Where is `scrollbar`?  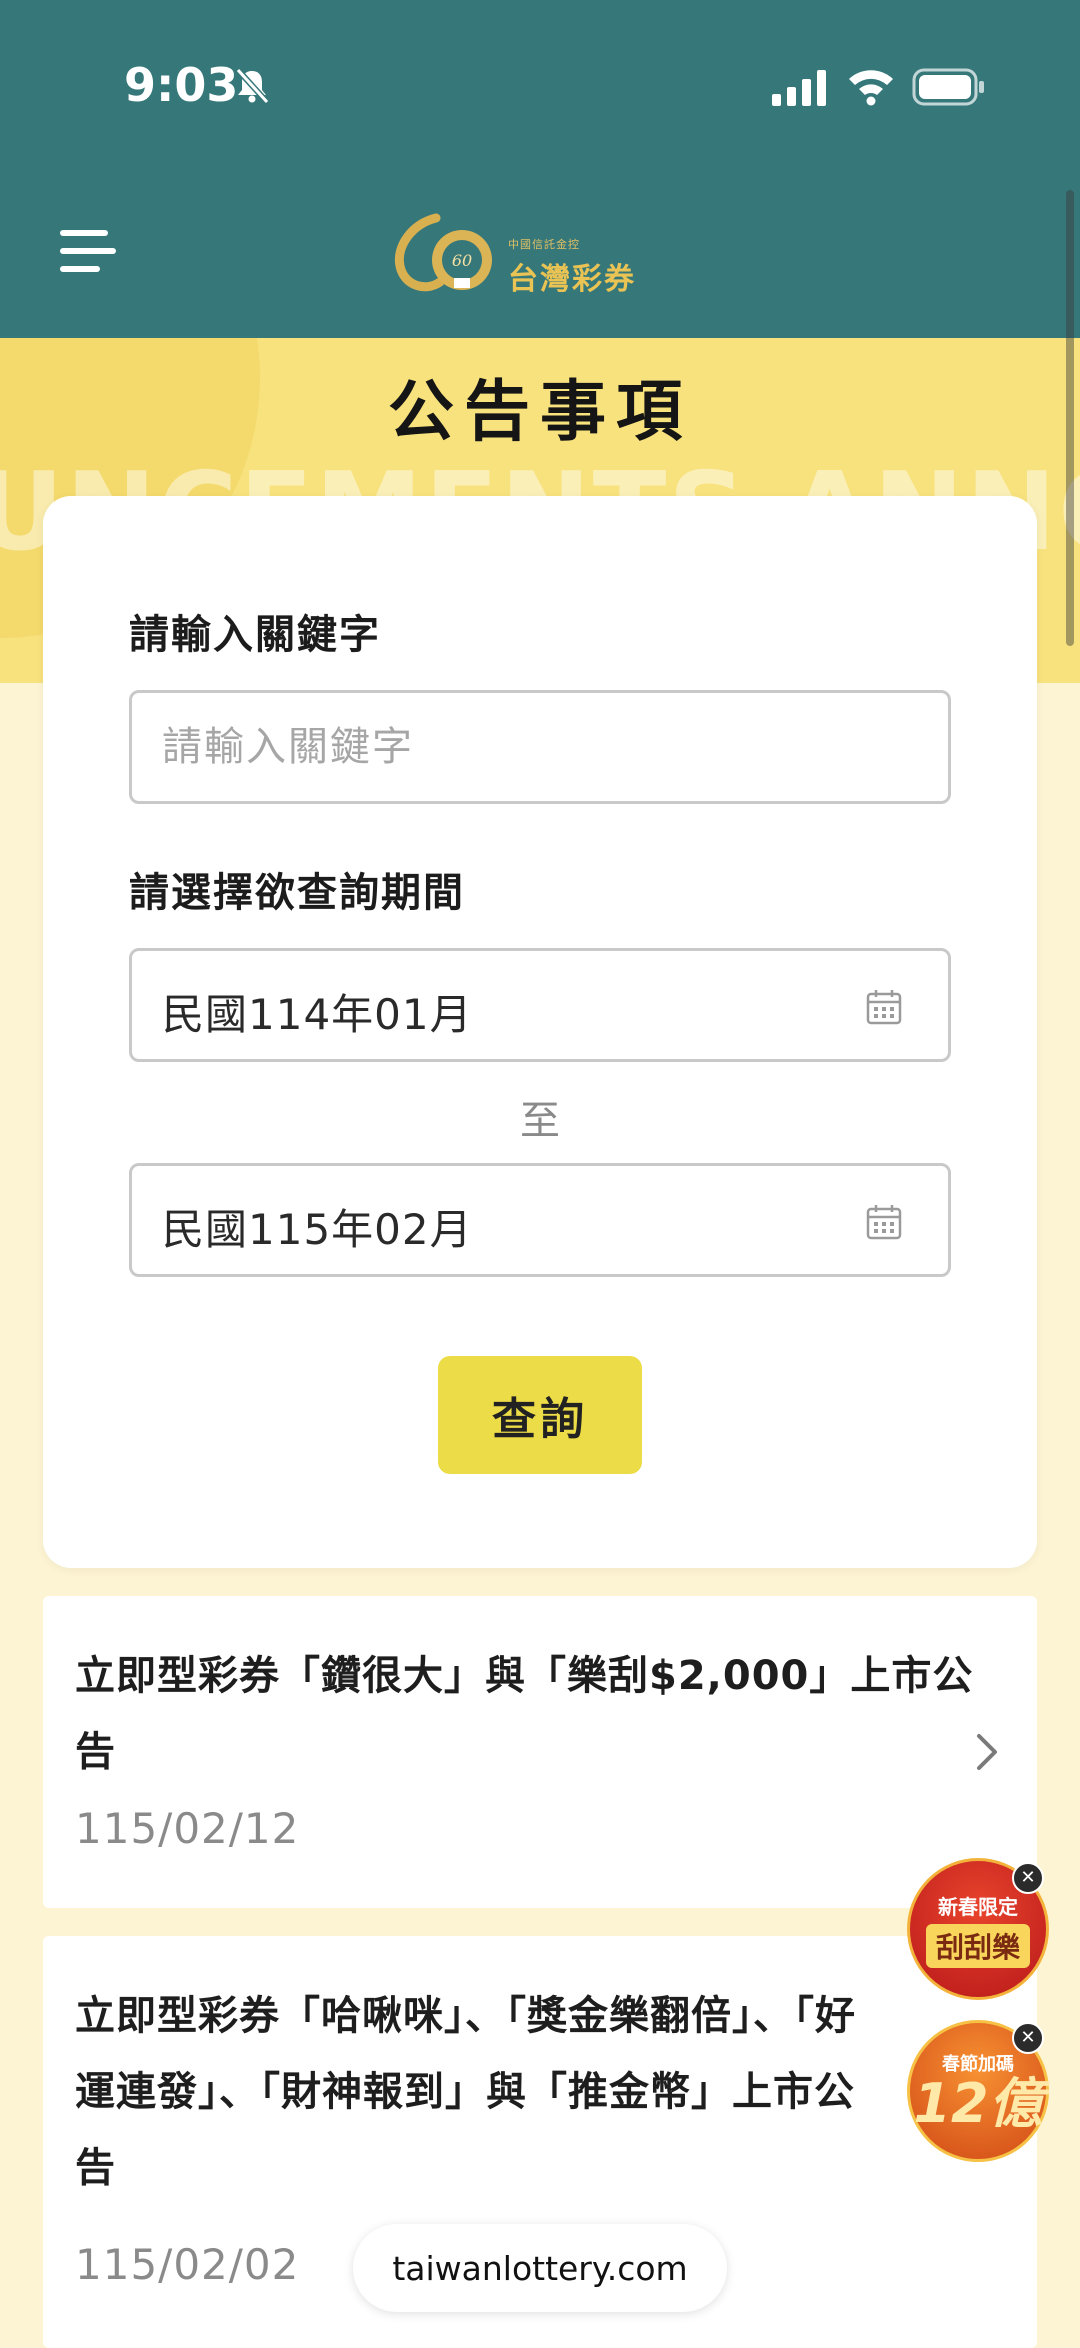 scrollbar is located at coordinates (1070, 418).